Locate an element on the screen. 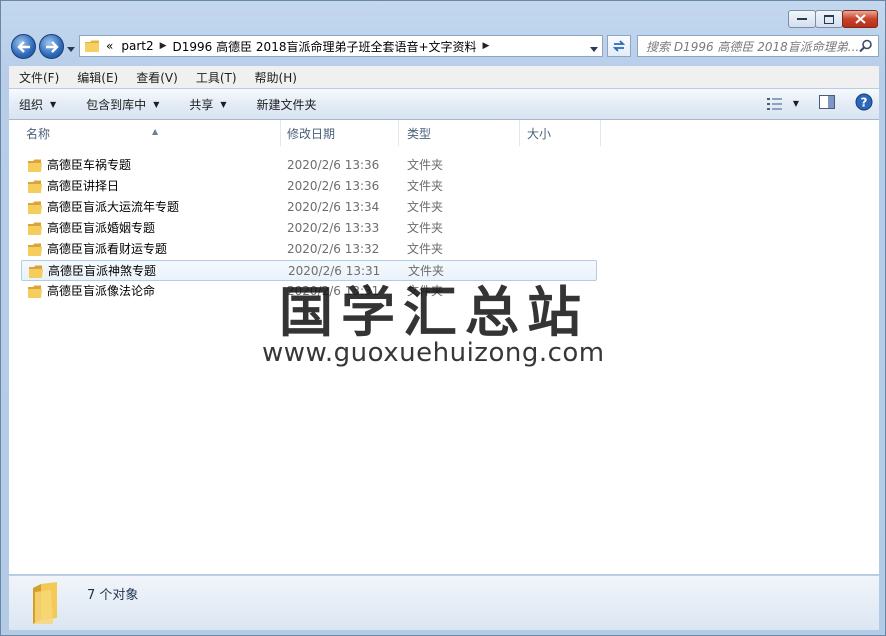  refresh-icon is located at coordinates (619, 46).